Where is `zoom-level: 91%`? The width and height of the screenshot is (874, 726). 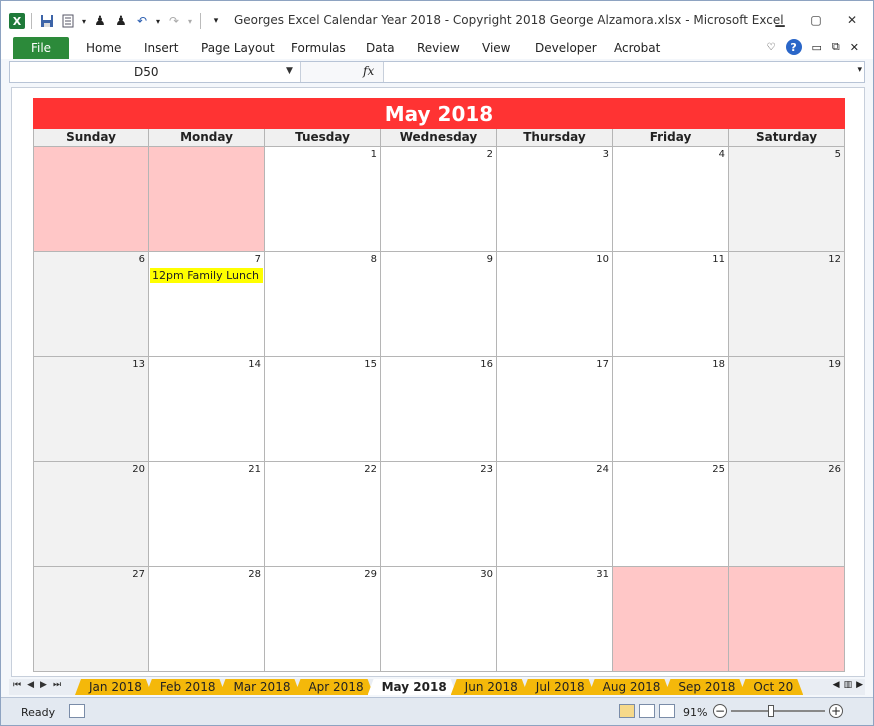 zoom-level: 91% is located at coordinates (695, 712).